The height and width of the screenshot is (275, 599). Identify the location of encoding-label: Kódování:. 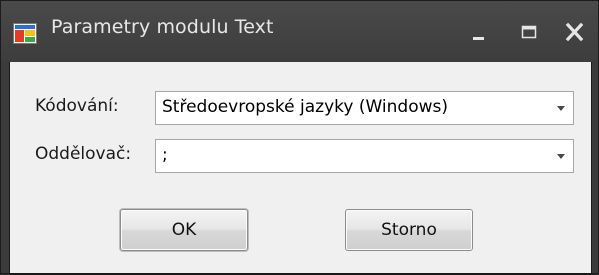
(77, 106).